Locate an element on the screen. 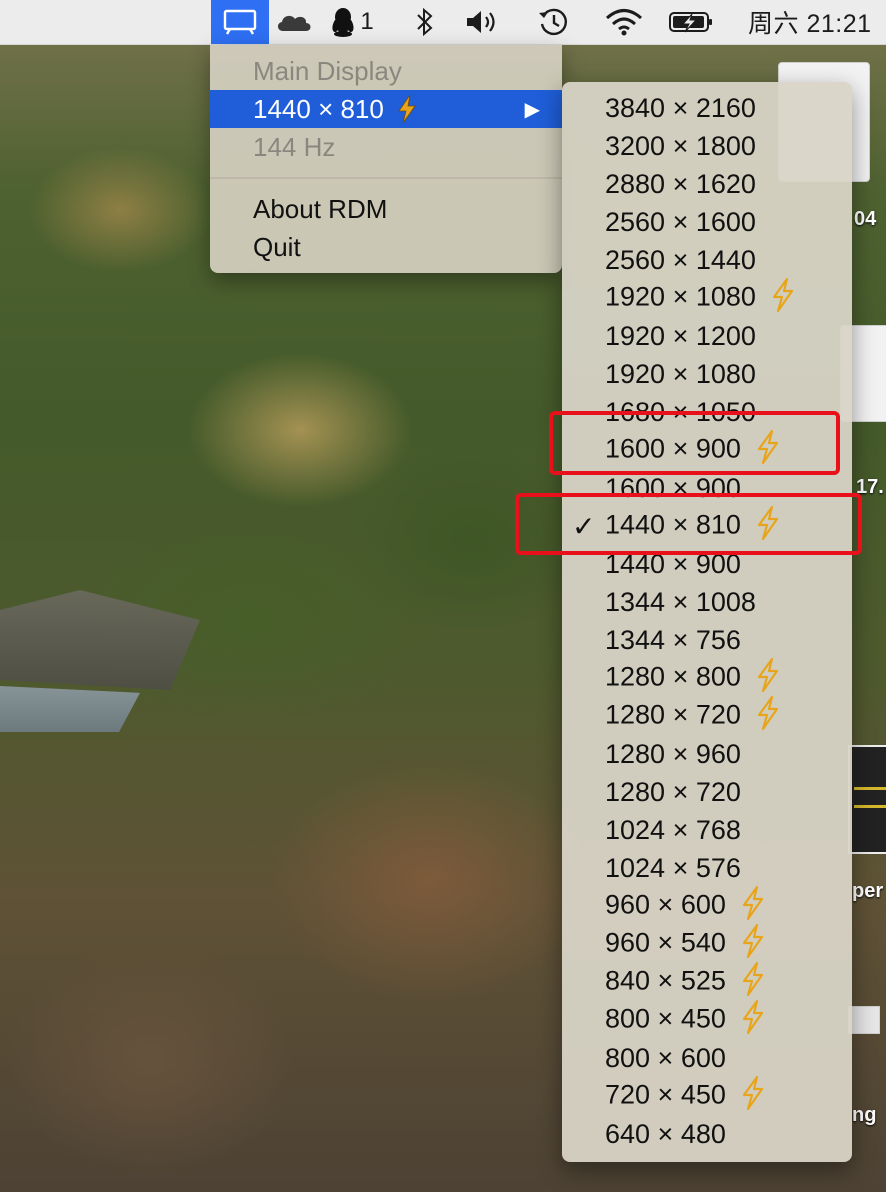  menu-item-about: About RDM is located at coordinates (386, 209).